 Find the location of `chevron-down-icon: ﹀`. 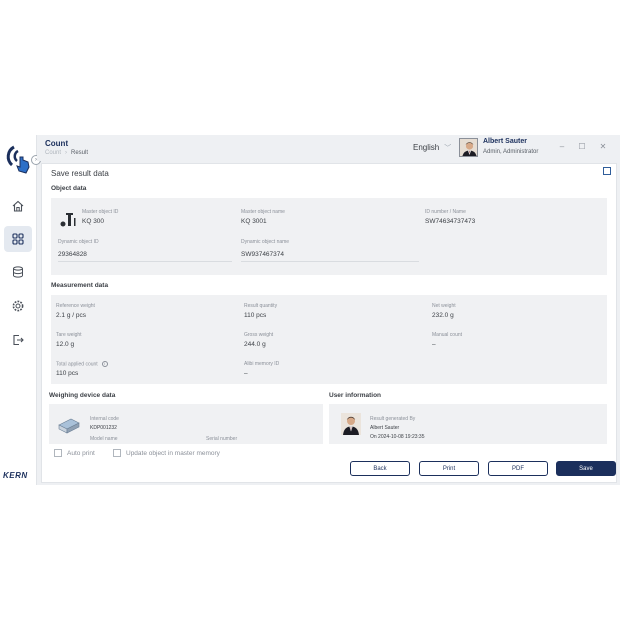

chevron-down-icon: ﹀ is located at coordinates (448, 148).